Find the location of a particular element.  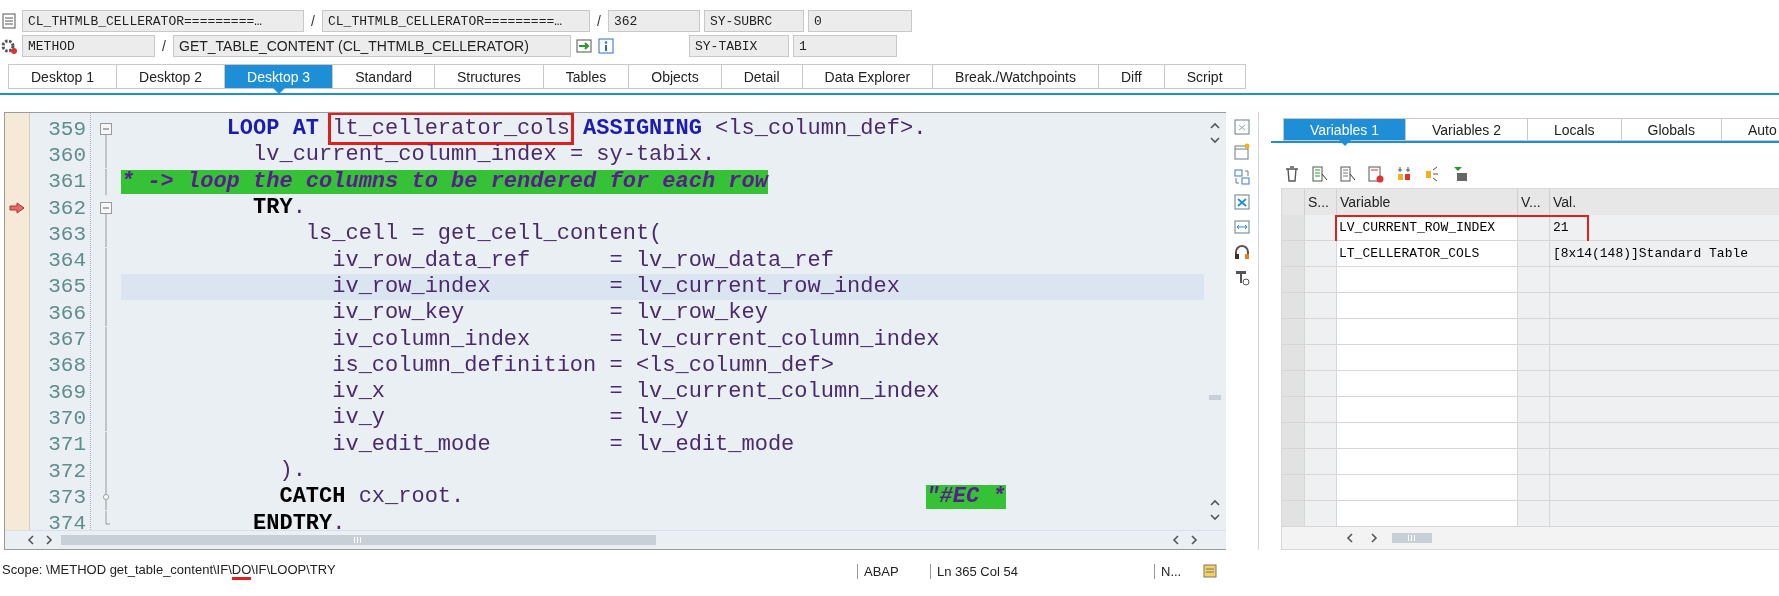

code-text: is_column_definition = <ls_column_def> is located at coordinates (583, 365).